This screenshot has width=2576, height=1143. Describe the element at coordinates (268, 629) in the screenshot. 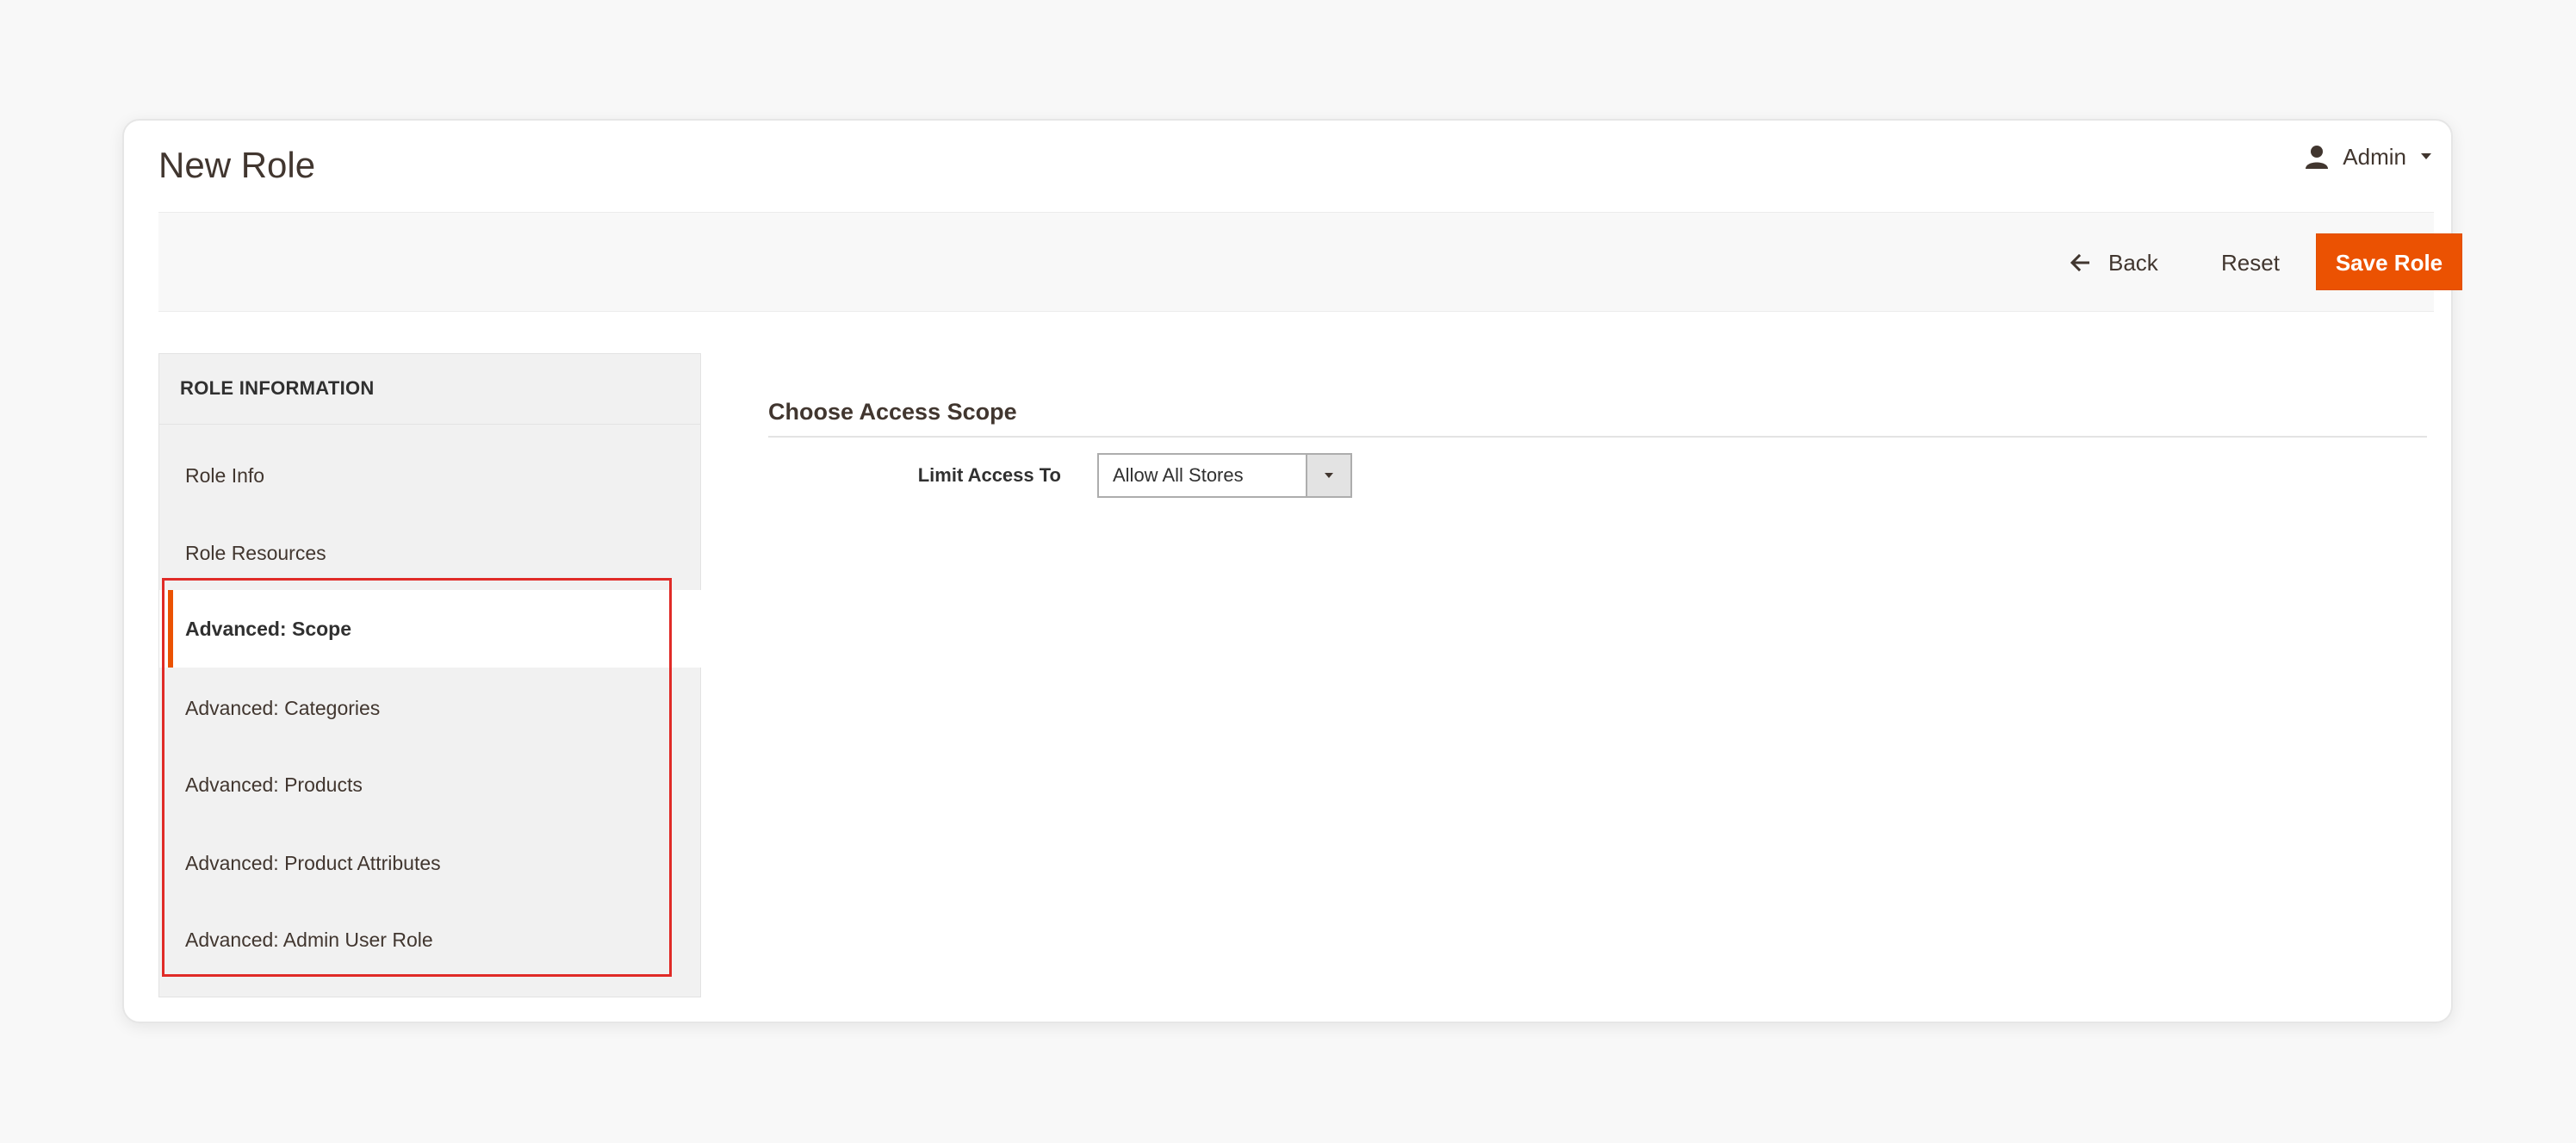

I see `tab-label: Advanced: Scope` at that location.